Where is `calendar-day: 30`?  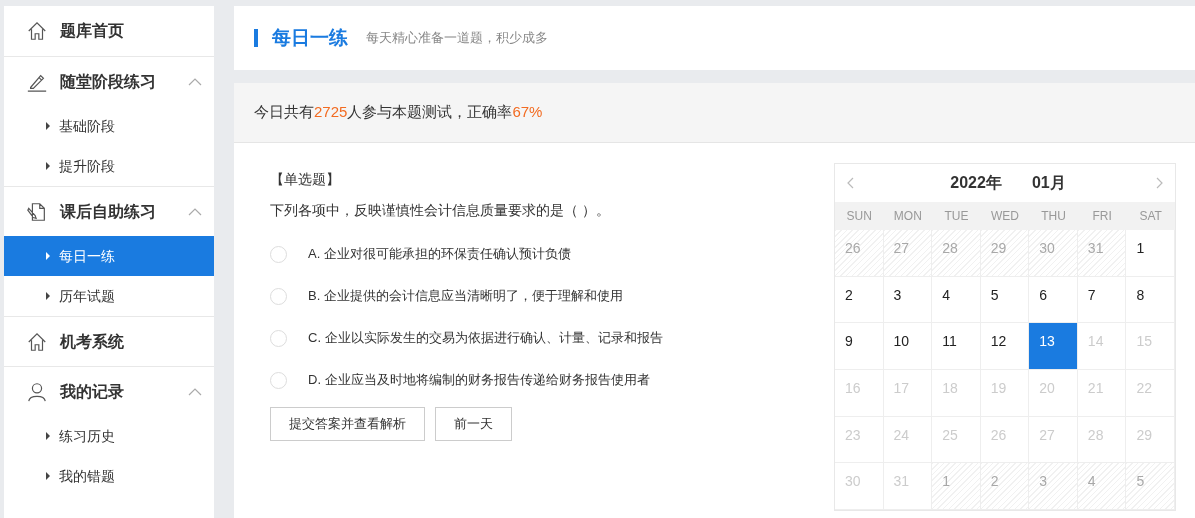
calendar-day: 30 is located at coordinates (1053, 253).